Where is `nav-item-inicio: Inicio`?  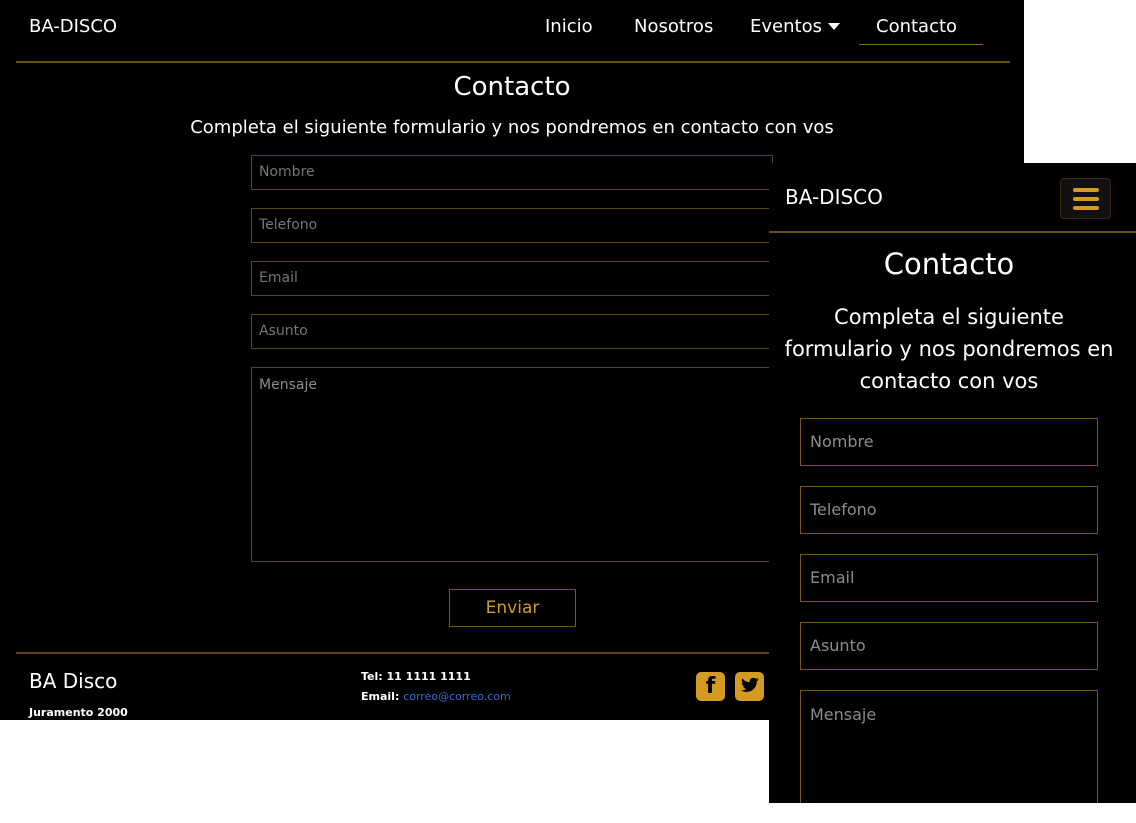
nav-item-inicio: Inicio is located at coordinates (569, 26).